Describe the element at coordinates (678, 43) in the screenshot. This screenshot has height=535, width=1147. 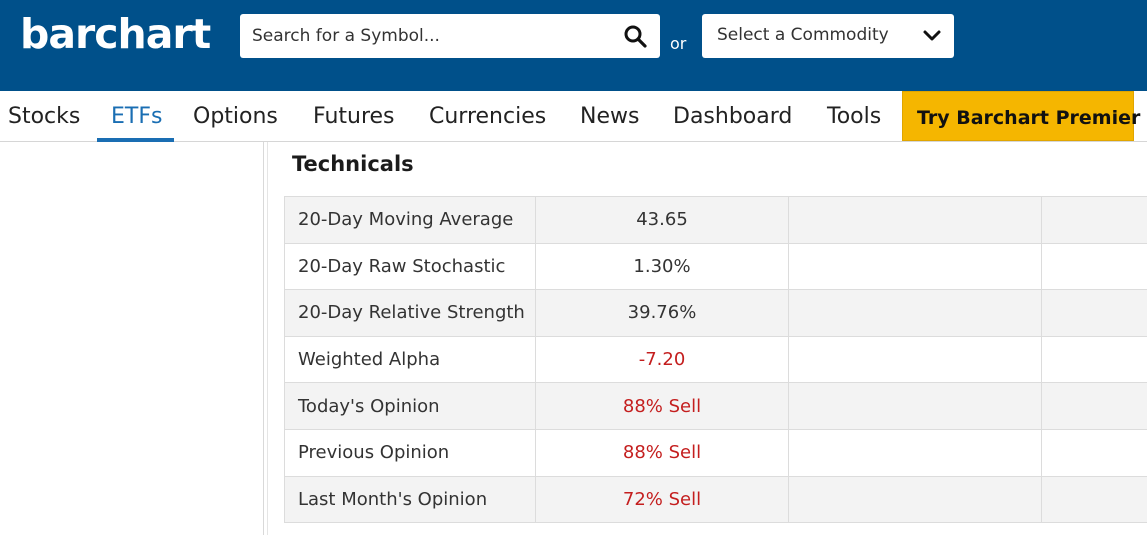
I see `or-label: or` at that location.